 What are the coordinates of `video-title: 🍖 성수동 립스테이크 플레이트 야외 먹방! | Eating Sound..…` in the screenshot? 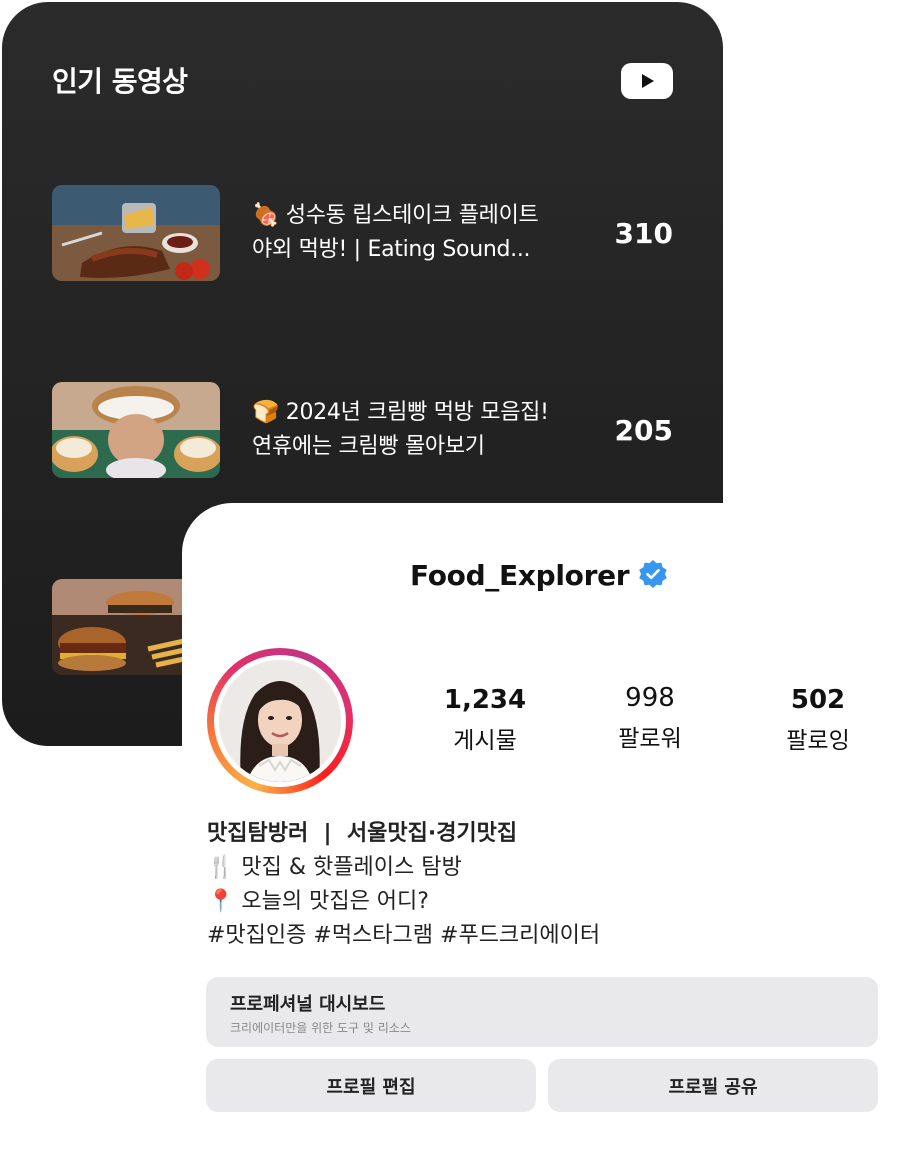 It's located at (422, 233).